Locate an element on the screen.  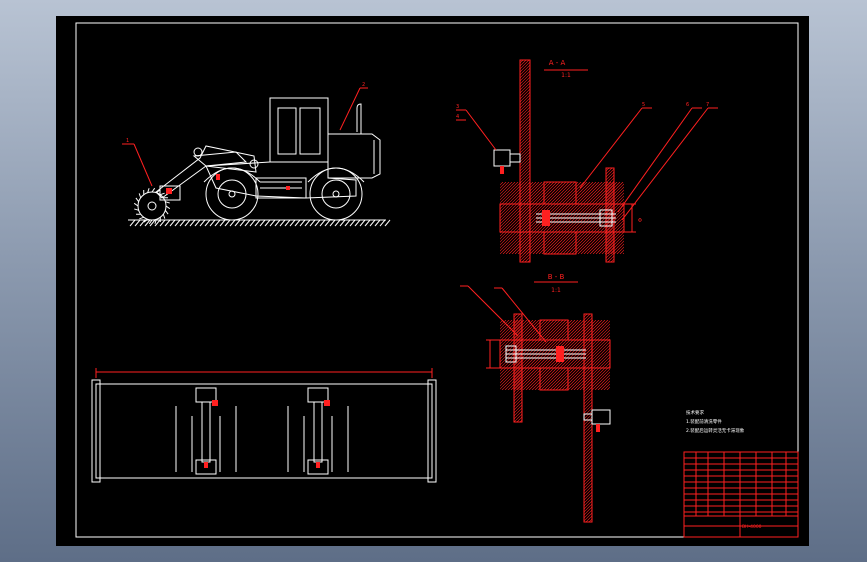
section-aa-title: A - A is located at coordinates (557, 63).